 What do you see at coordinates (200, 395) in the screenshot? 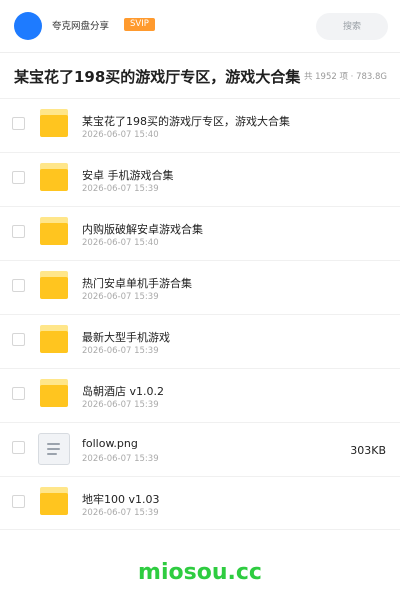
I see `file-row: 岛朝酒店 v1.0.2 2026-06-07 15:39` at bounding box center [200, 395].